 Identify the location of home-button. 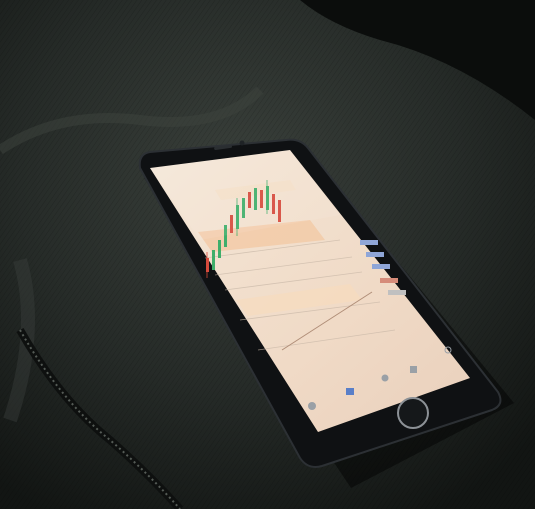
(413, 413).